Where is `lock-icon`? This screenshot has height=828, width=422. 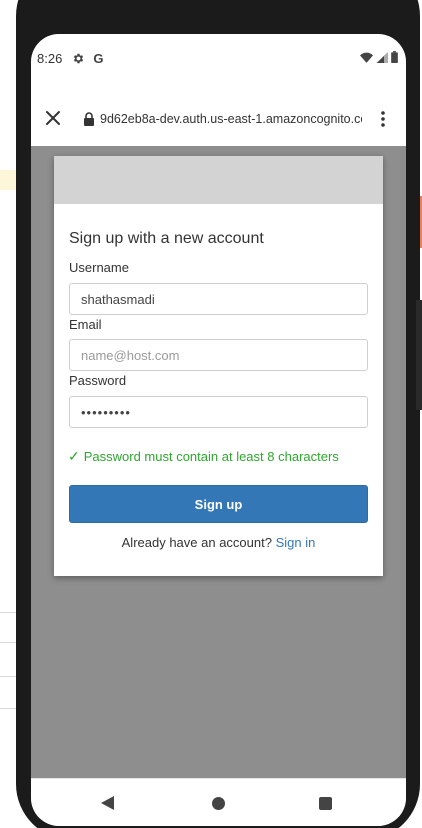 lock-icon is located at coordinates (90, 119).